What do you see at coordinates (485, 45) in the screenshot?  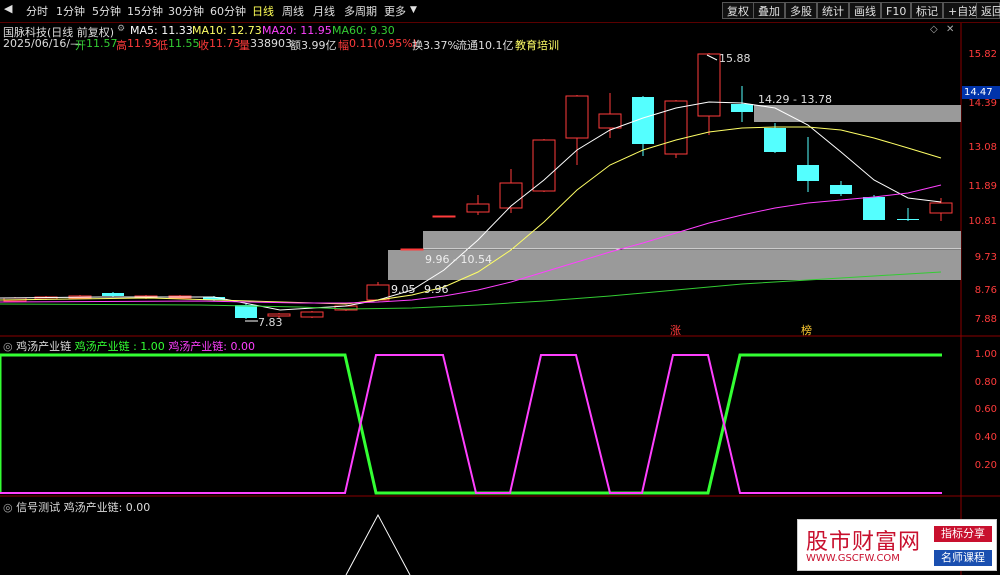 I see `float-value: 流通10.1亿` at bounding box center [485, 45].